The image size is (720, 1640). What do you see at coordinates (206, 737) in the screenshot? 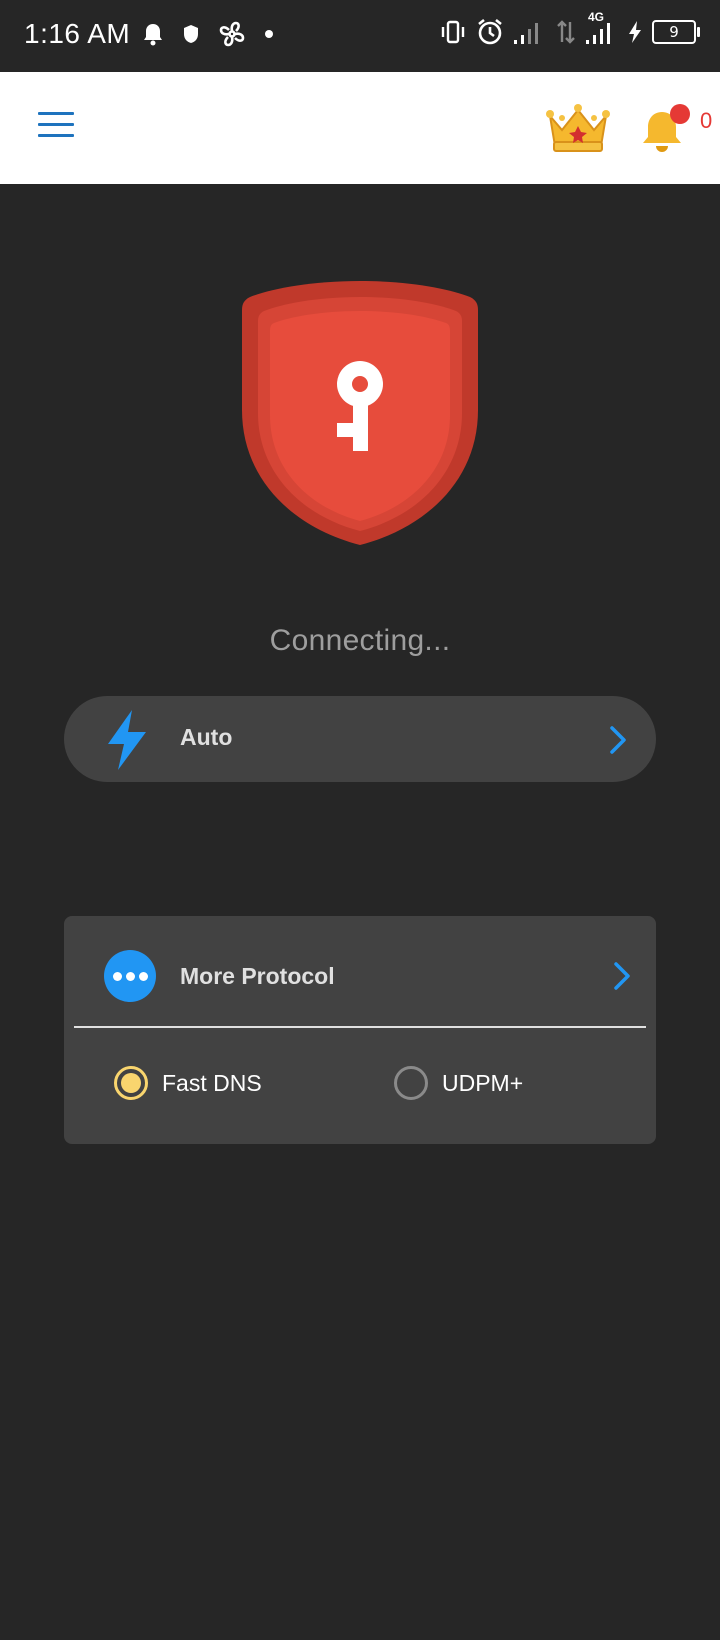
I see `server-label: Auto` at bounding box center [206, 737].